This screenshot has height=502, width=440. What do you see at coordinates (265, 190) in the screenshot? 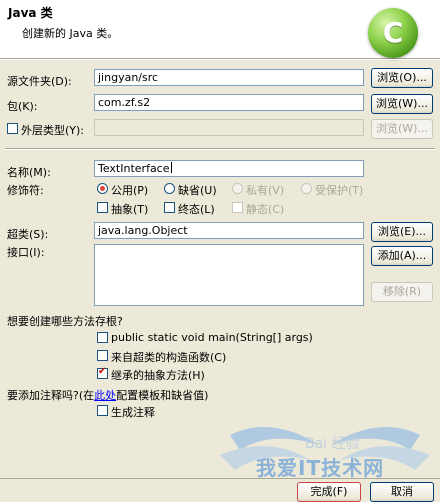
I see `modifier-private-label: 私有(V)` at bounding box center [265, 190].